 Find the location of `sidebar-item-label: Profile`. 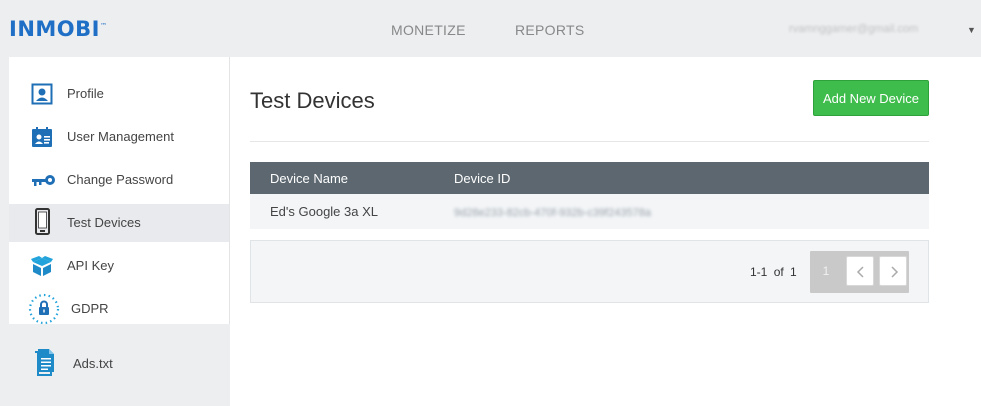

sidebar-item-label: Profile is located at coordinates (85, 93).